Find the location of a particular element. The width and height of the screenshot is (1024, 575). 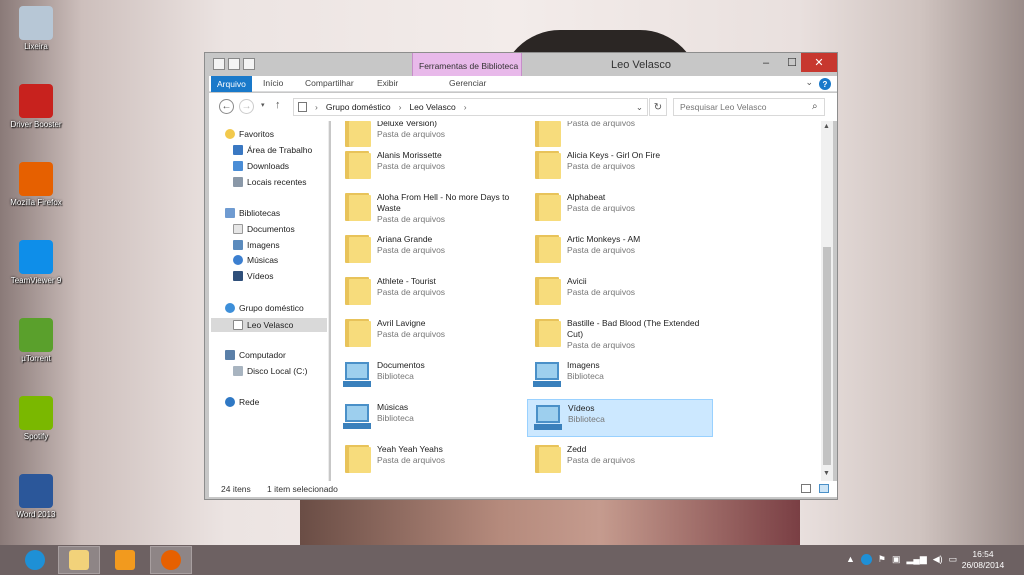

taskbar-firefox is located at coordinates (171, 560).